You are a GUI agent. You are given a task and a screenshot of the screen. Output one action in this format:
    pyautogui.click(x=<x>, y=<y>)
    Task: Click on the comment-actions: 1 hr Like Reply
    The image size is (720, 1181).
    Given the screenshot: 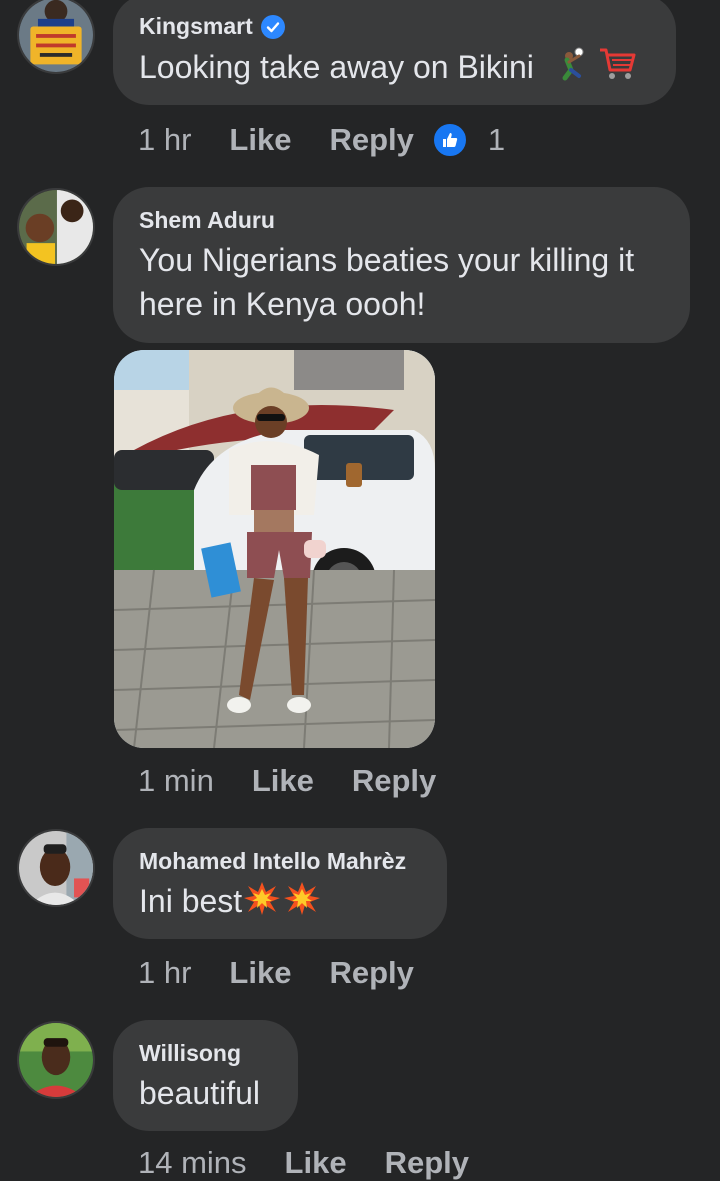 What is the action you would take?
    pyautogui.click(x=295, y=973)
    